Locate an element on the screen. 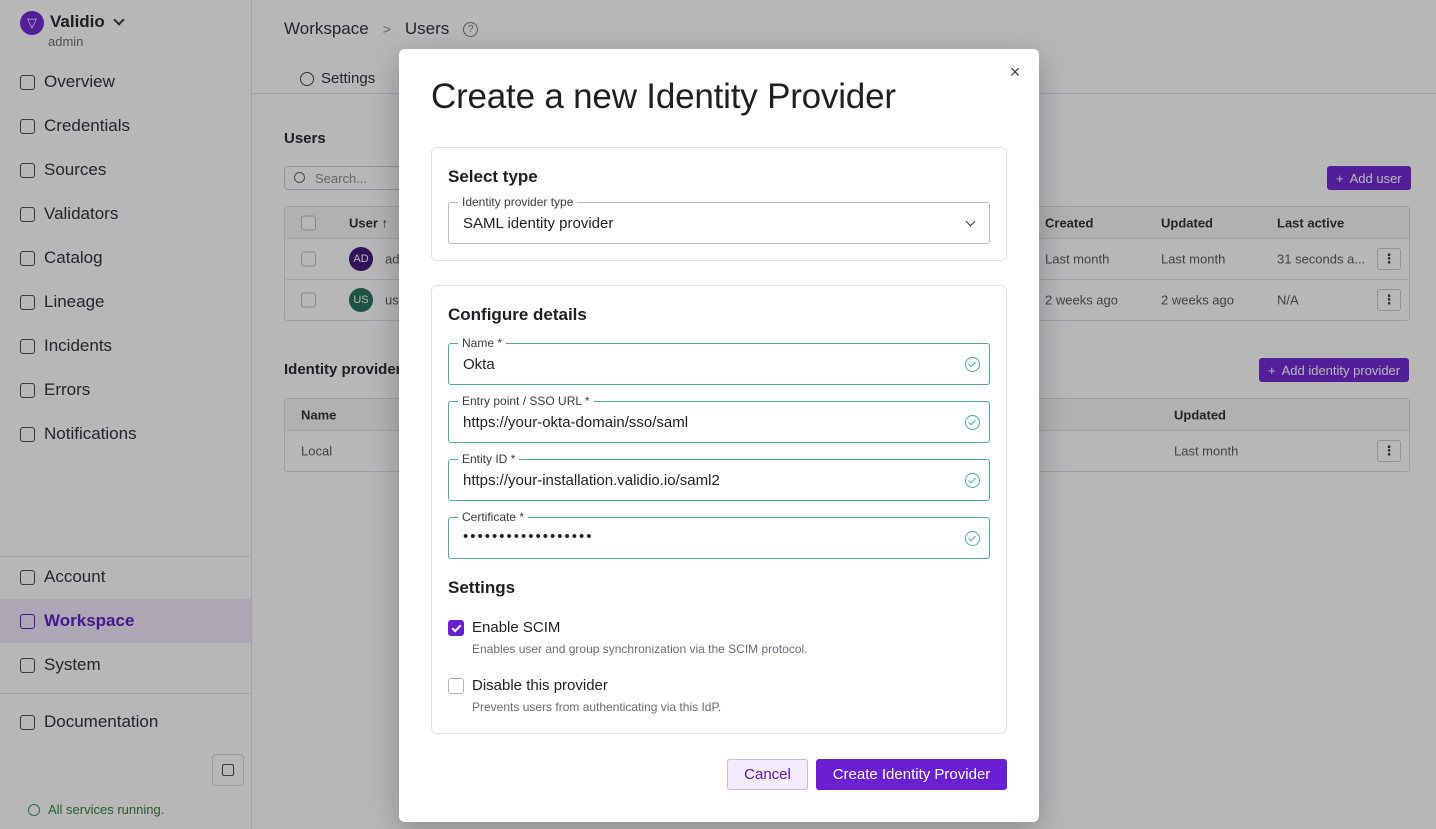 Image resolution: width=1436 pixels, height=829 pixels. close-icon: × is located at coordinates (1015, 72).